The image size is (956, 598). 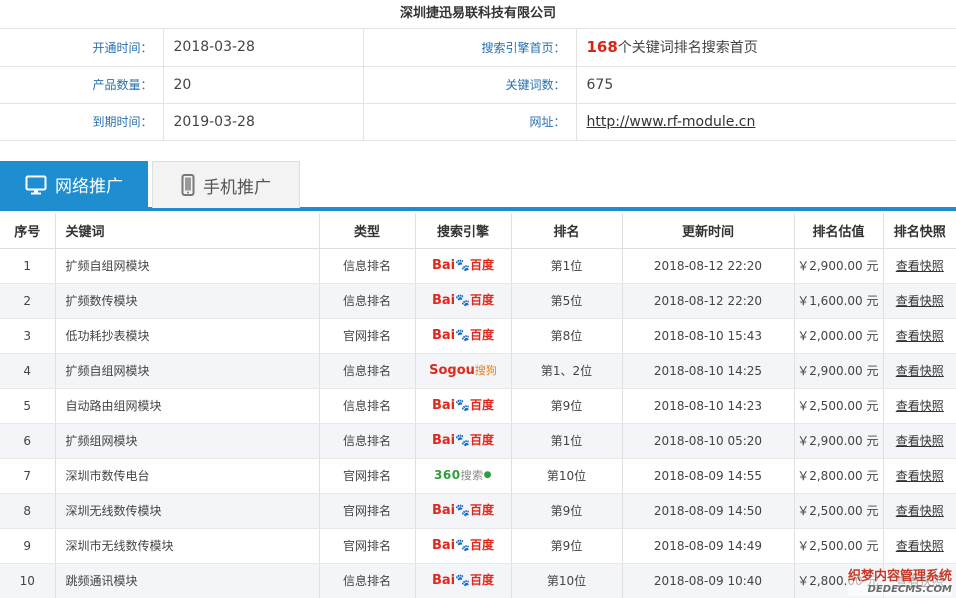 I want to click on col-header-updated: 更新时间, so click(x=708, y=231).